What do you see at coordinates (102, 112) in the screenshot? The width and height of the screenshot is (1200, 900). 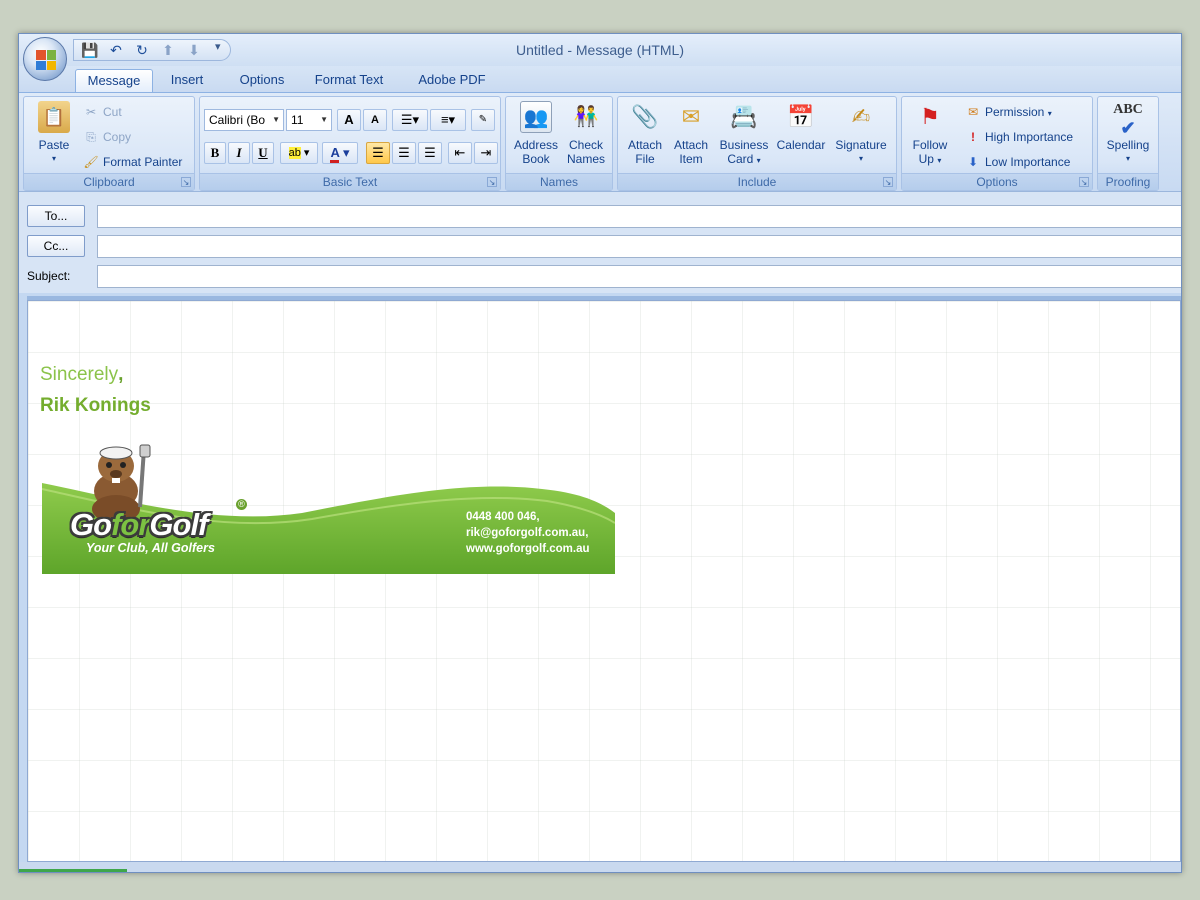 I see `cut-button: ✂ Cut` at bounding box center [102, 112].